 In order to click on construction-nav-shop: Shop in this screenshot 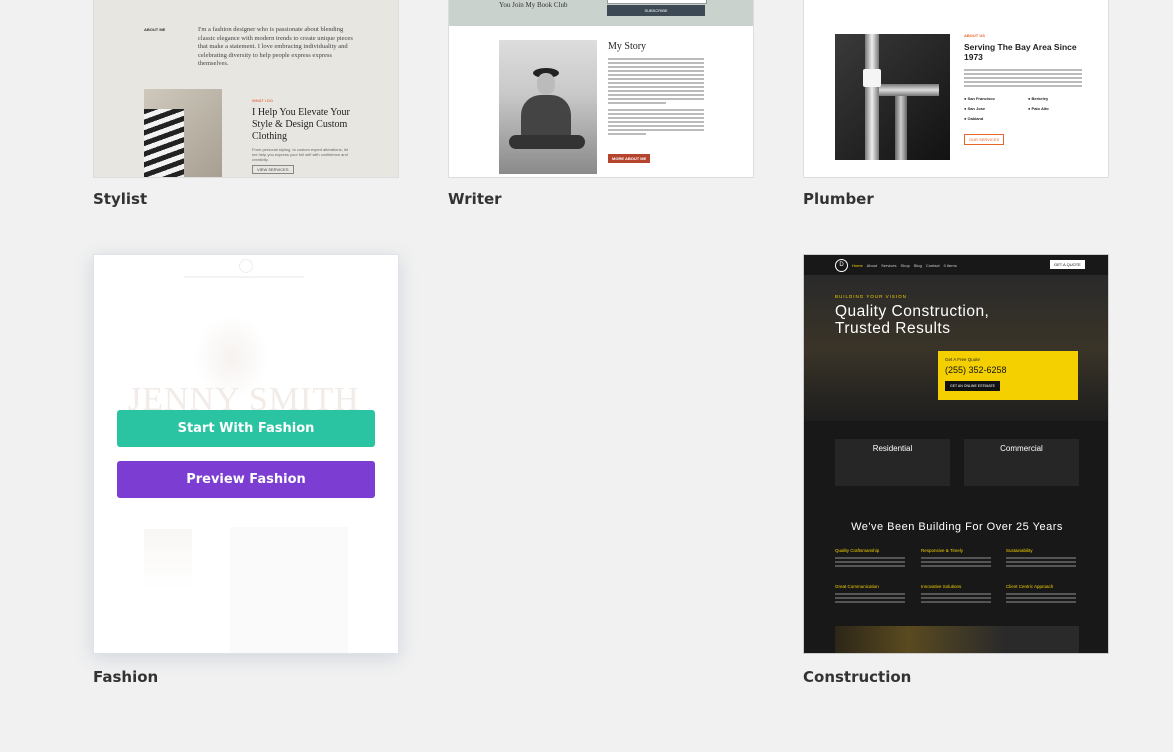, I will do `click(904, 265)`.